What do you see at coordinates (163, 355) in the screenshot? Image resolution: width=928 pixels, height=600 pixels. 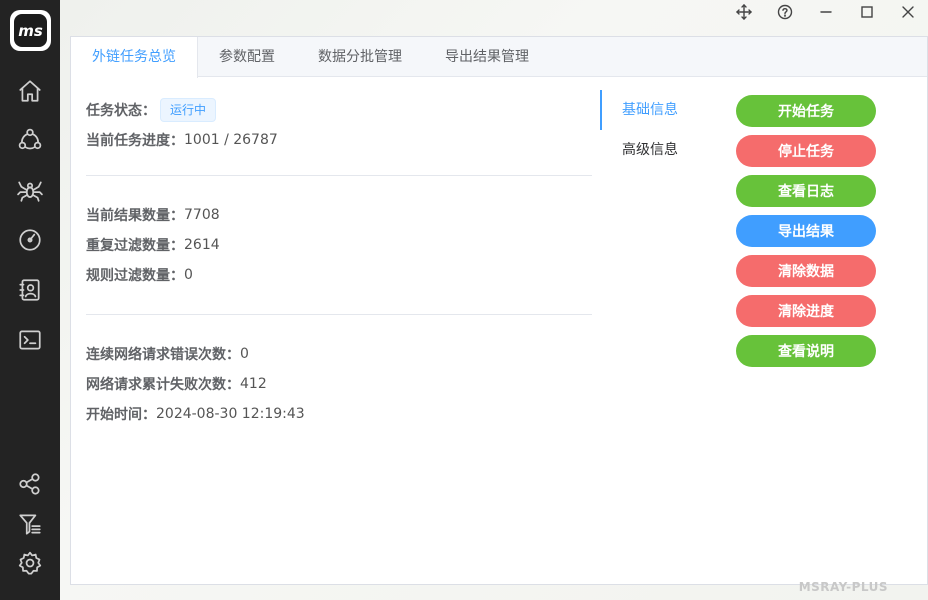 I see `consecutive-err-label: 连续网络请求错误次数：` at bounding box center [163, 355].